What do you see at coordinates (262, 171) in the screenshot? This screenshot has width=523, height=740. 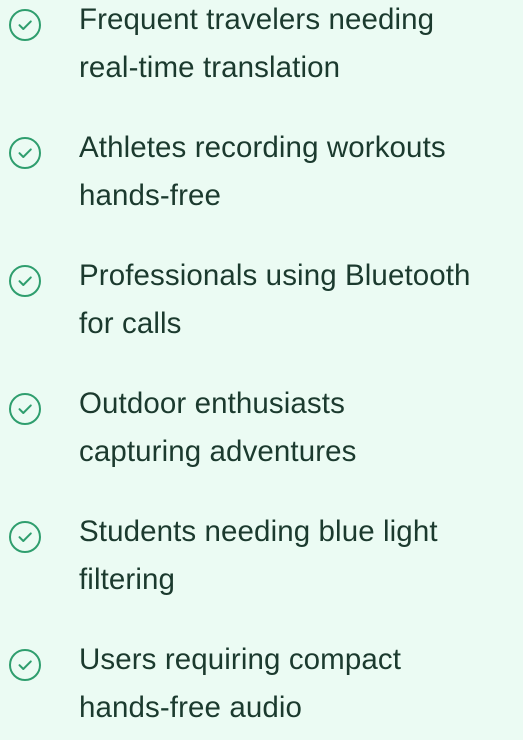 I see `list-item-label: Athletes recording workouts hands-free` at bounding box center [262, 171].